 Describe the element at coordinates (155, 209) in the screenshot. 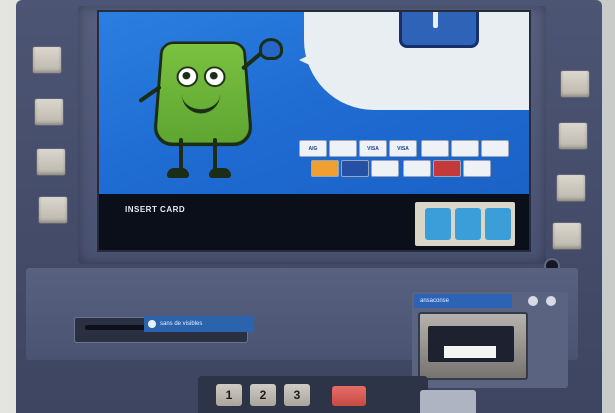

I see `insert-card-text: INSERT CARD` at that location.